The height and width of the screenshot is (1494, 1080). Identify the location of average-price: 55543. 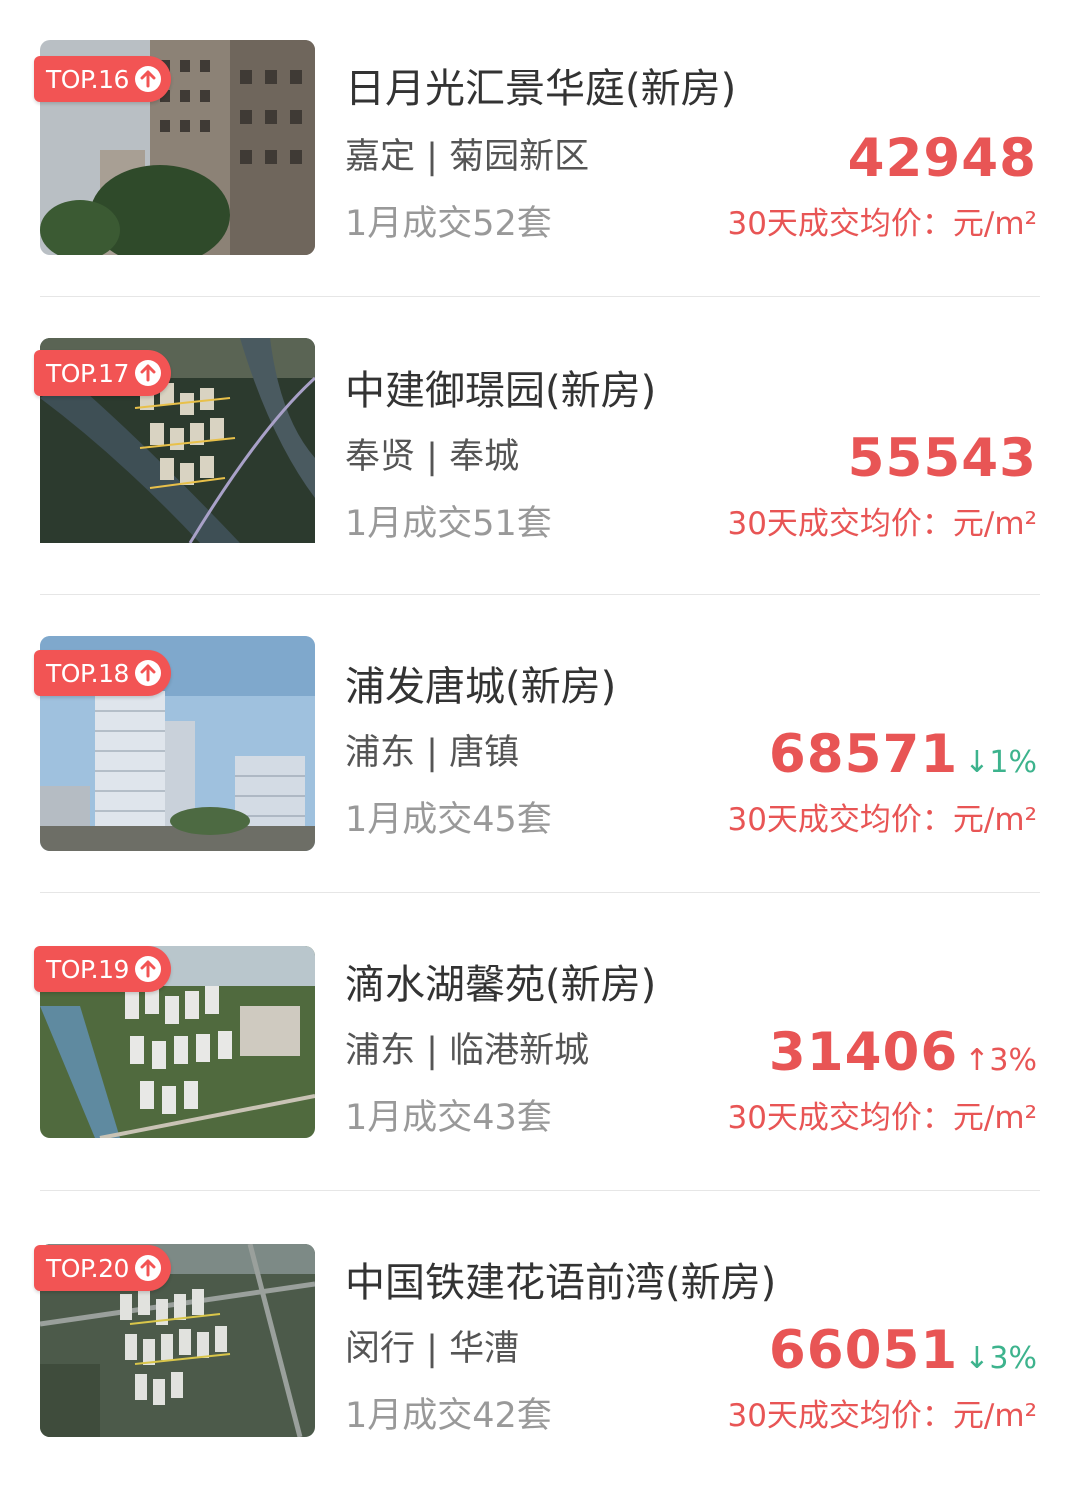
(942, 458).